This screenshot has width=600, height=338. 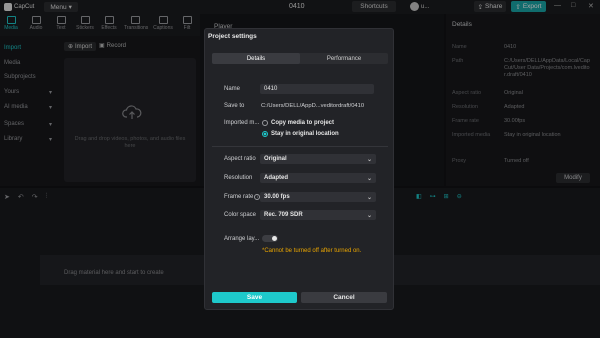 What do you see at coordinates (232, 36) in the screenshot?
I see `dialog-title: Project settings` at bounding box center [232, 36].